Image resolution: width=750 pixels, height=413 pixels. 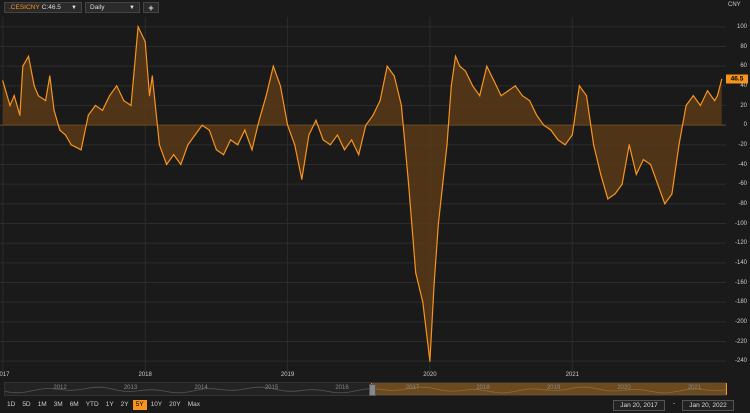 What do you see at coordinates (51, 7) in the screenshot?
I see `close-value: C:46.5` at bounding box center [51, 7].